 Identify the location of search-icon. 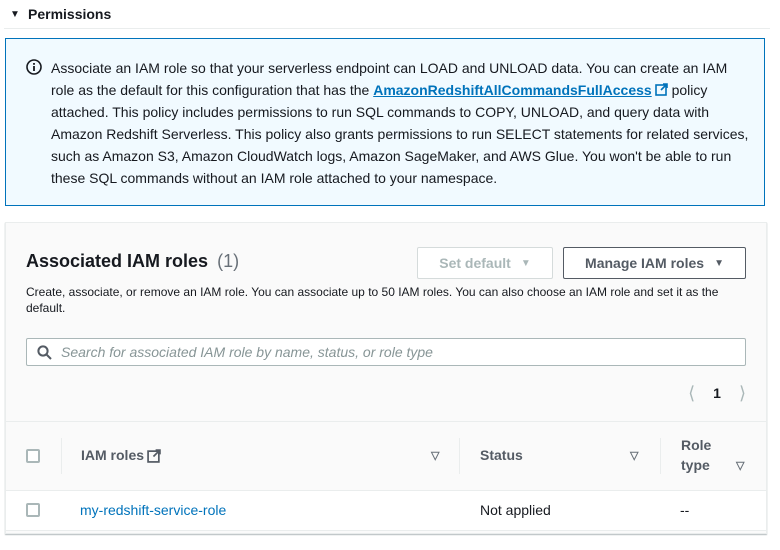
(44, 352).